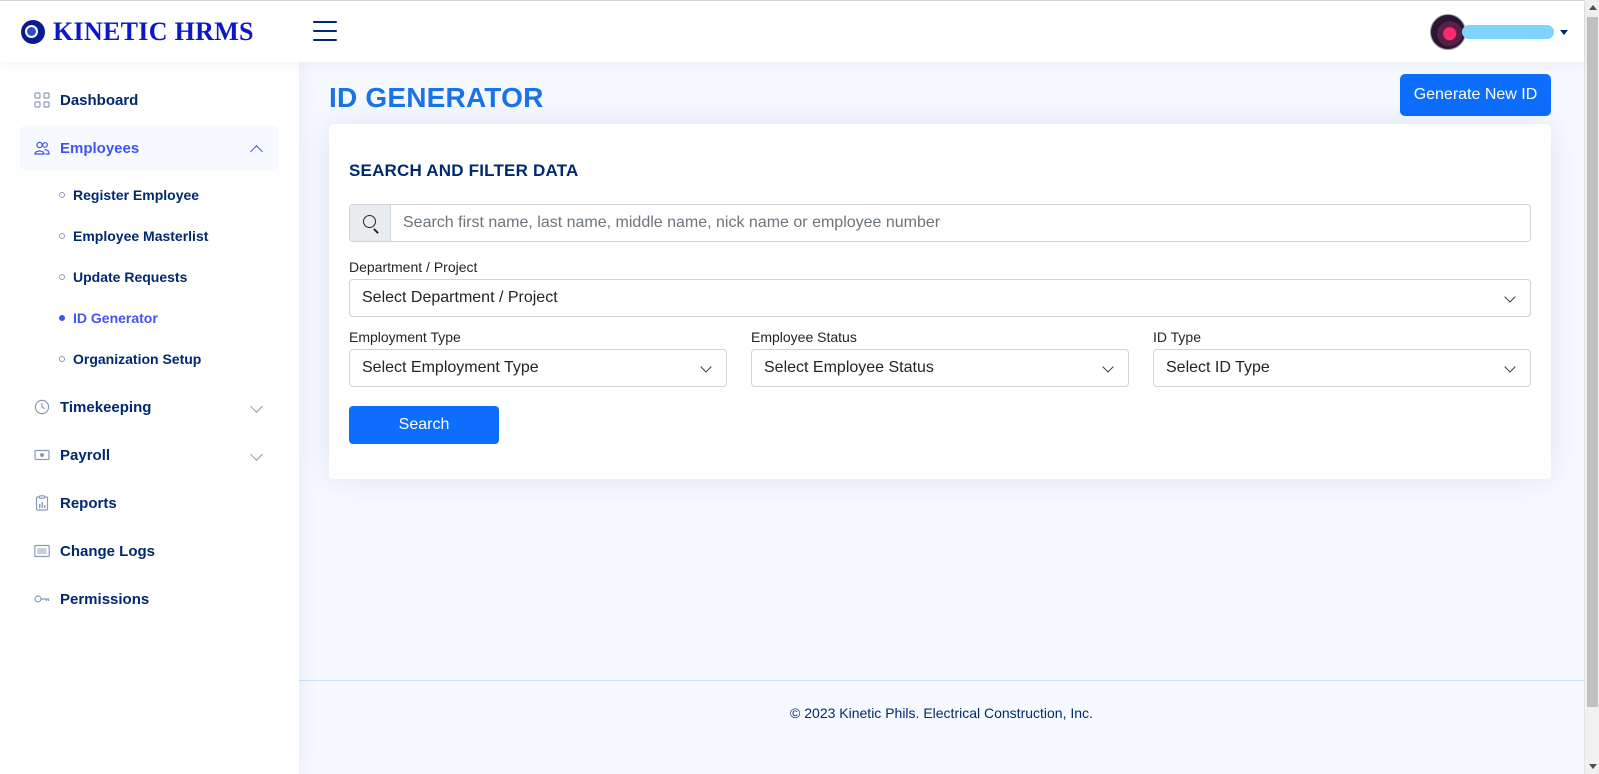 The width and height of the screenshot is (1599, 774). Describe the element at coordinates (1593, 7) in the screenshot. I see `scroll-up-arrow-icon` at that location.